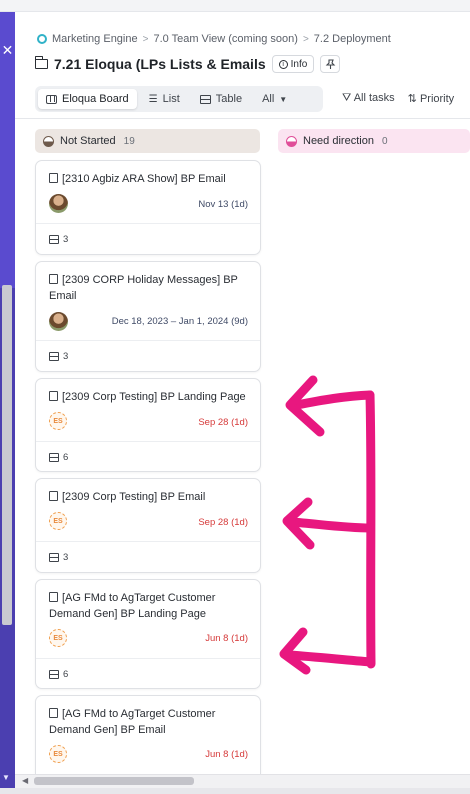 Image resolution: width=470 pixels, height=794 pixels. Describe the element at coordinates (205, 99) in the screenshot. I see `table-icon` at that location.